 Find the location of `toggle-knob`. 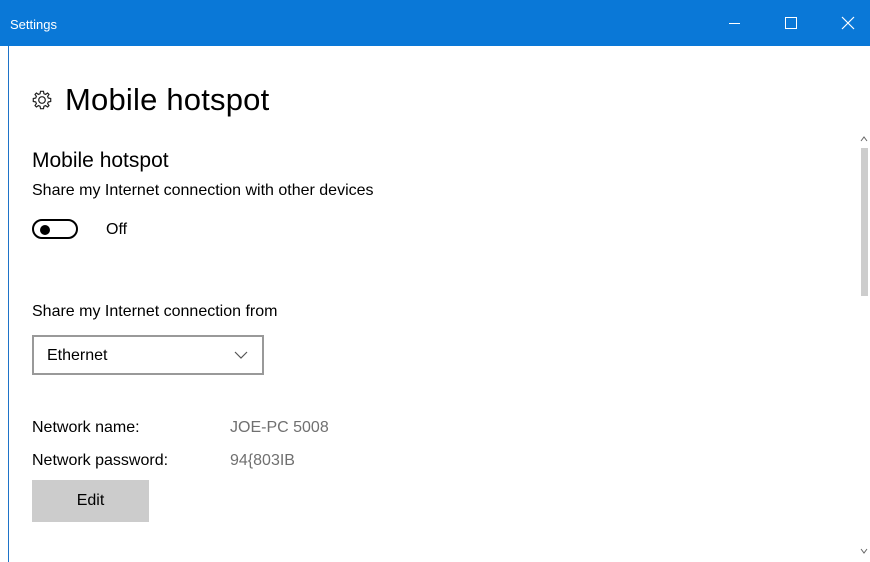

toggle-knob is located at coordinates (45, 230).